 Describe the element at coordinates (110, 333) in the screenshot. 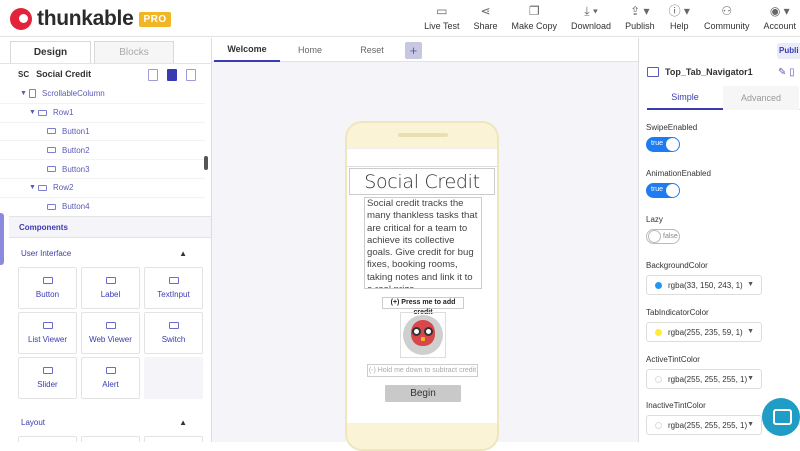

I see `component-web-viewer: Web Viewer` at that location.